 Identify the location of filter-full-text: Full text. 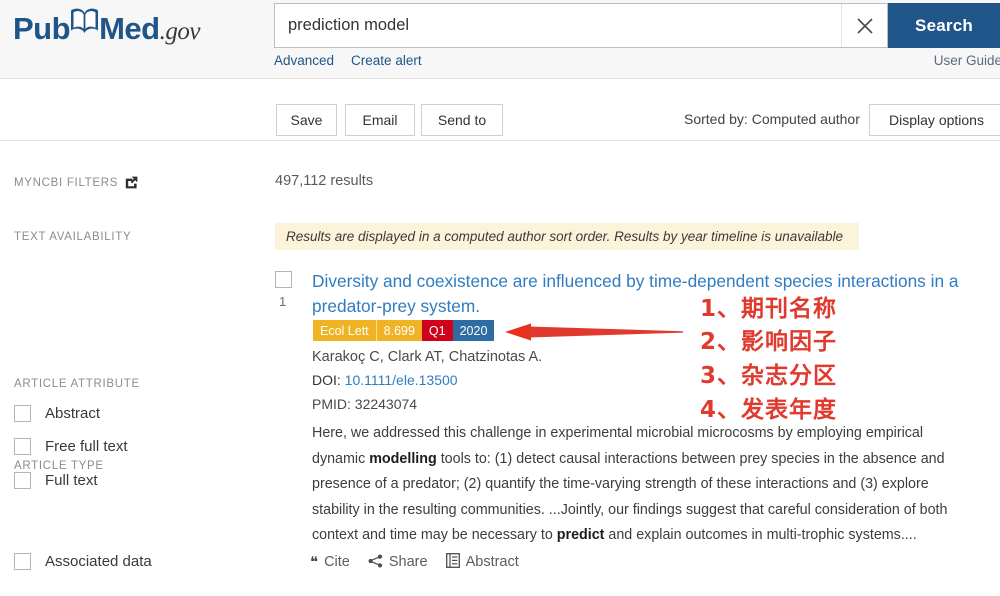
(56, 480).